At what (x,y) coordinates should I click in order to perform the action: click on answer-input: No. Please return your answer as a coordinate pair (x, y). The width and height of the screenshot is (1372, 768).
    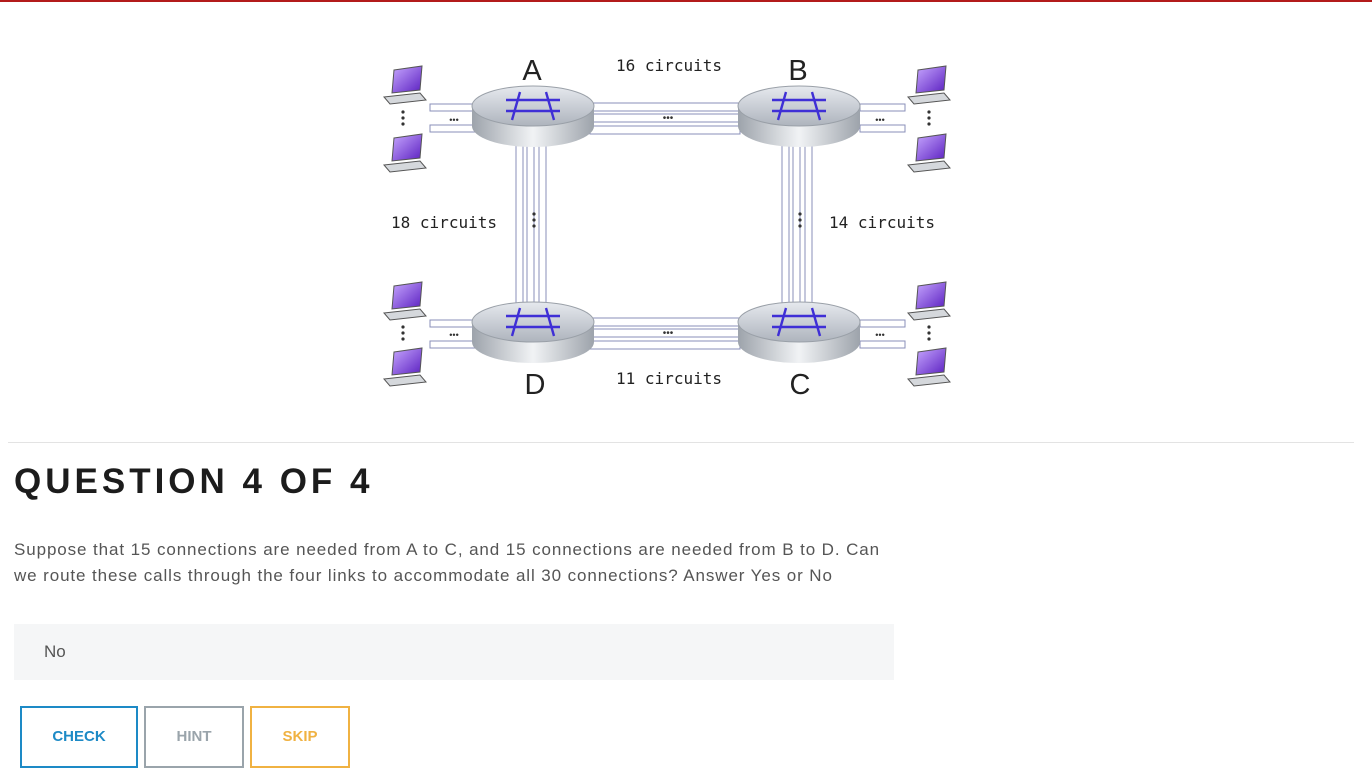
    Looking at the image, I should click on (454, 652).